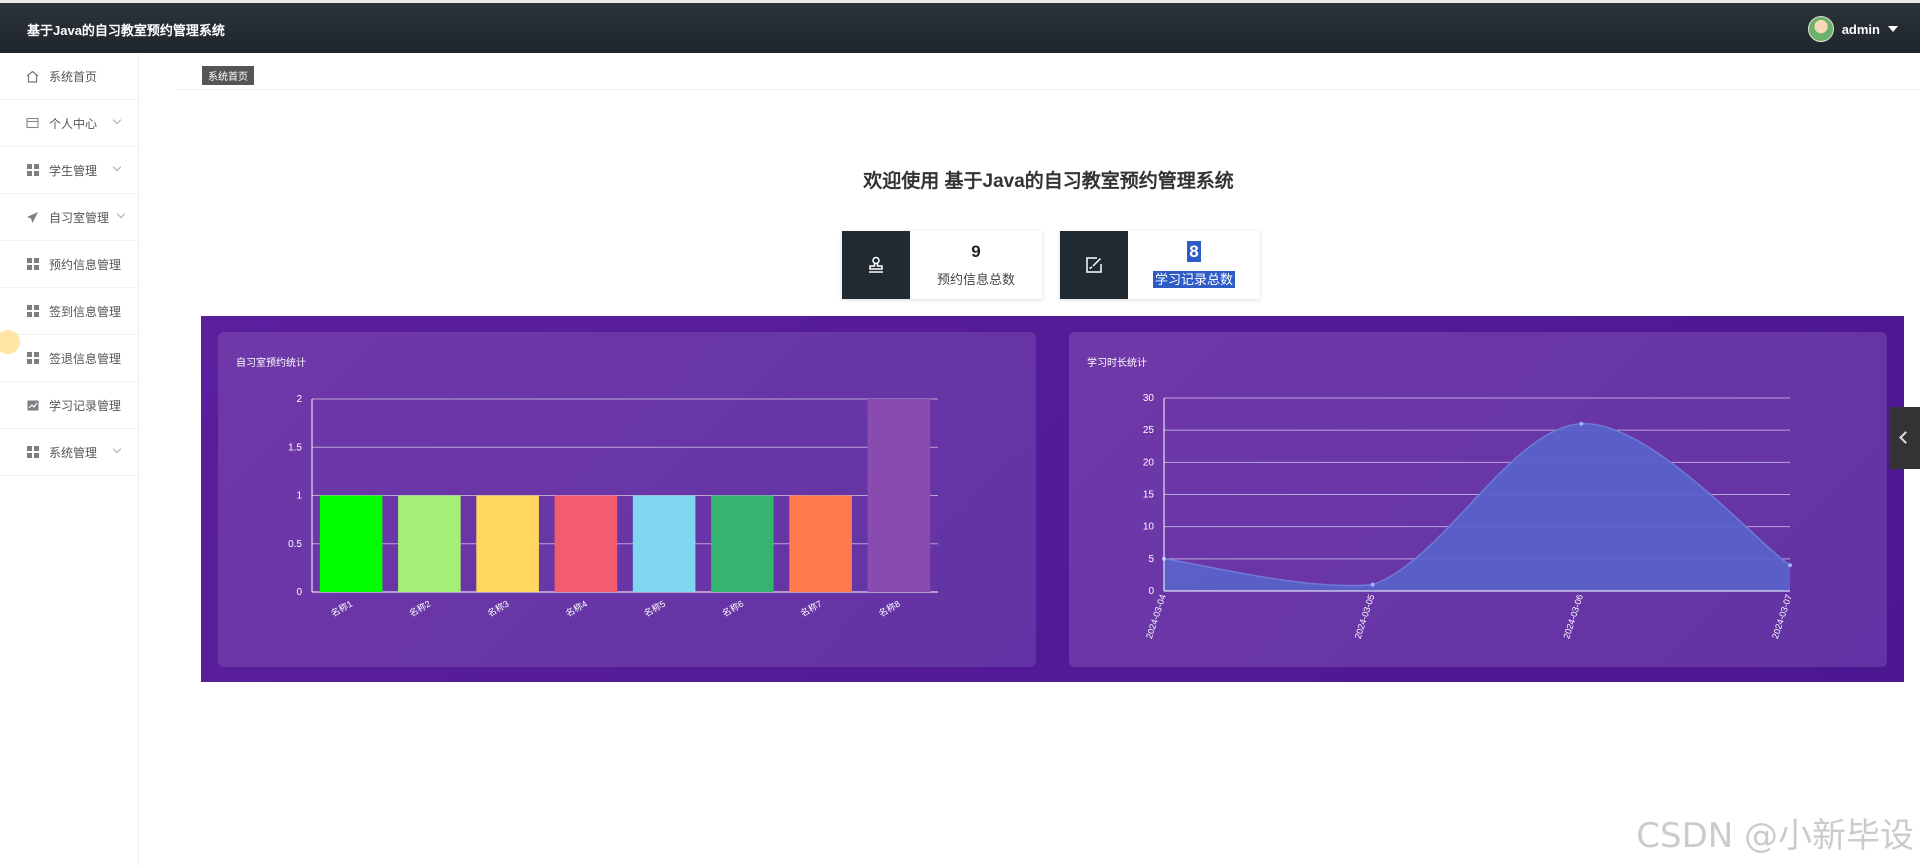  Describe the element at coordinates (1149, 462) in the screenshot. I see `y-tick-label: 20` at that location.